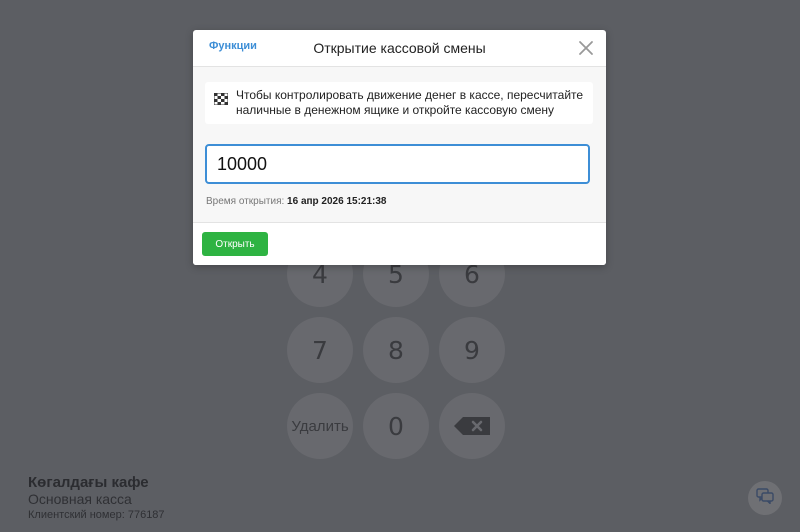 This screenshot has width=800, height=532. I want to click on close-icon, so click(586, 48).